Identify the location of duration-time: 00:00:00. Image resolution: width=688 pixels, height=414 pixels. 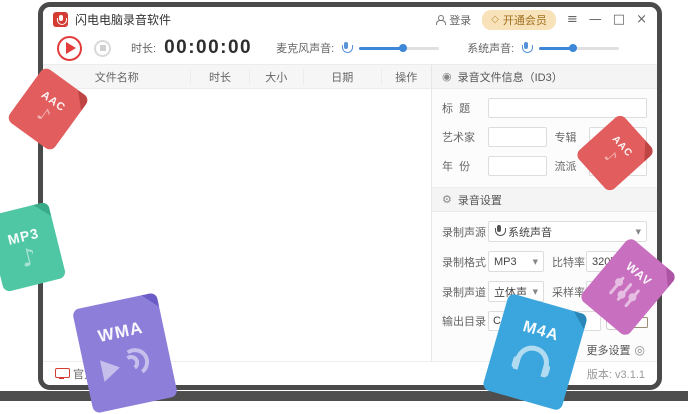
(208, 47).